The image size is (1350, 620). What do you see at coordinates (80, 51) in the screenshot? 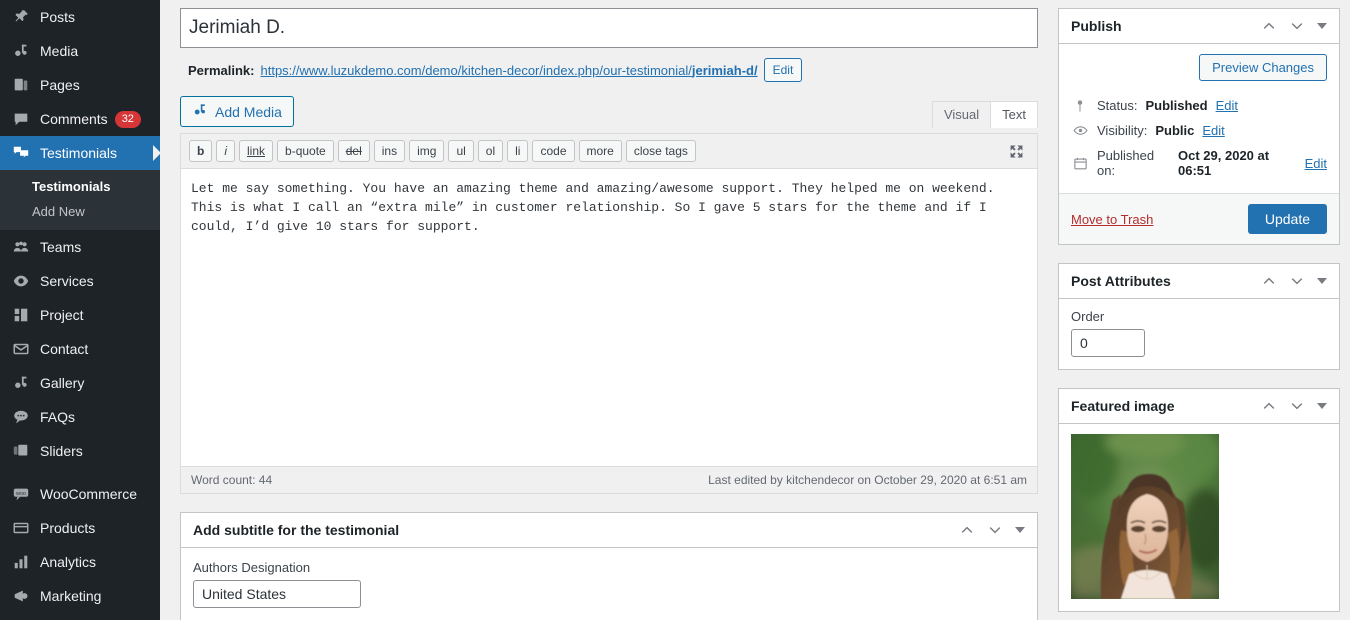
I see `sidebar-item-media: Media` at bounding box center [80, 51].